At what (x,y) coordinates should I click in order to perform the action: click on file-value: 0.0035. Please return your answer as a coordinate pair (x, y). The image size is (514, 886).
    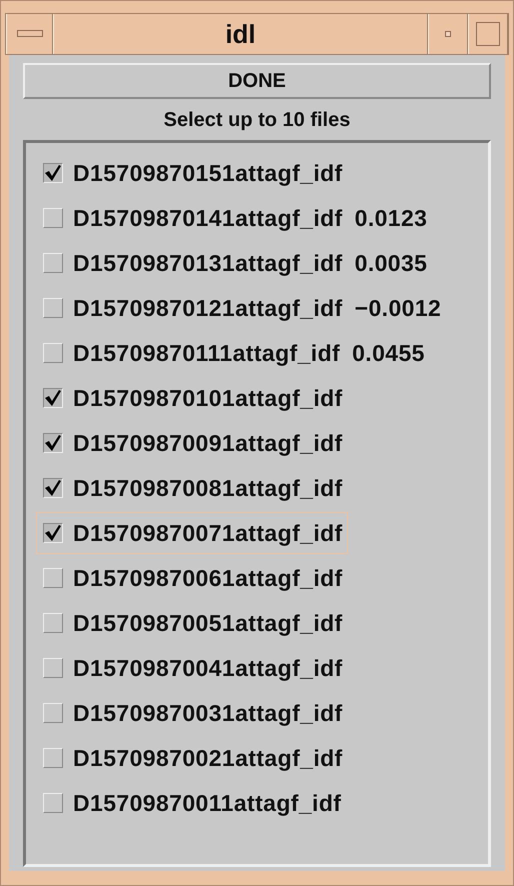
    Looking at the image, I should click on (391, 263).